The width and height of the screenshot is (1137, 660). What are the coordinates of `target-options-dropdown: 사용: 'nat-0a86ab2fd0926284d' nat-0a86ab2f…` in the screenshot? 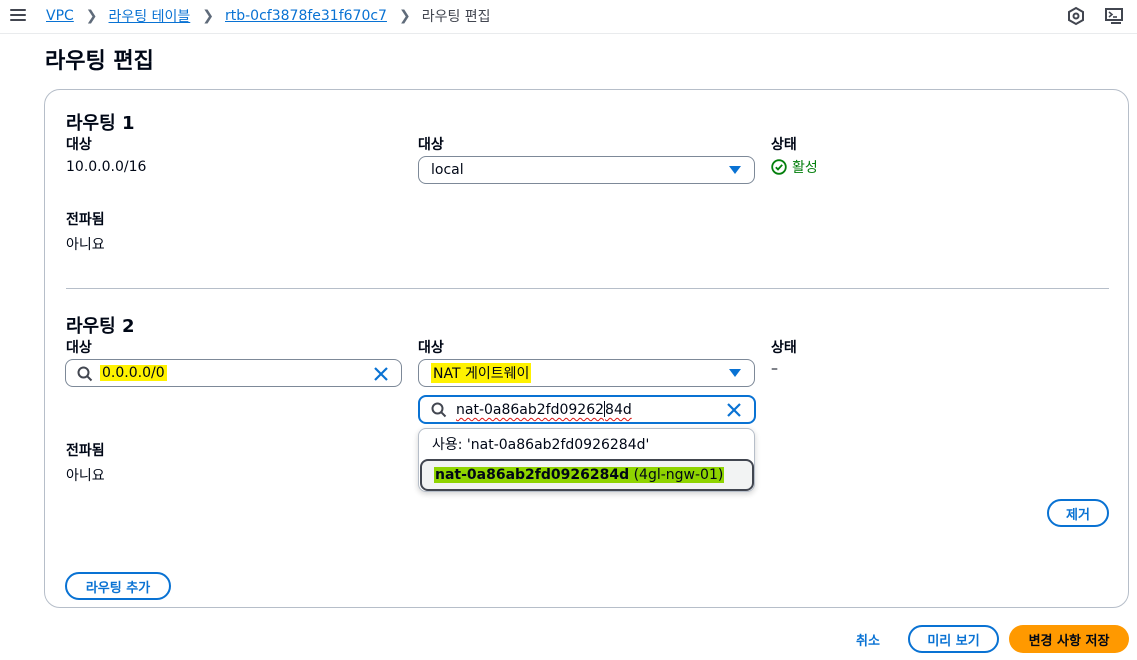 It's located at (586, 460).